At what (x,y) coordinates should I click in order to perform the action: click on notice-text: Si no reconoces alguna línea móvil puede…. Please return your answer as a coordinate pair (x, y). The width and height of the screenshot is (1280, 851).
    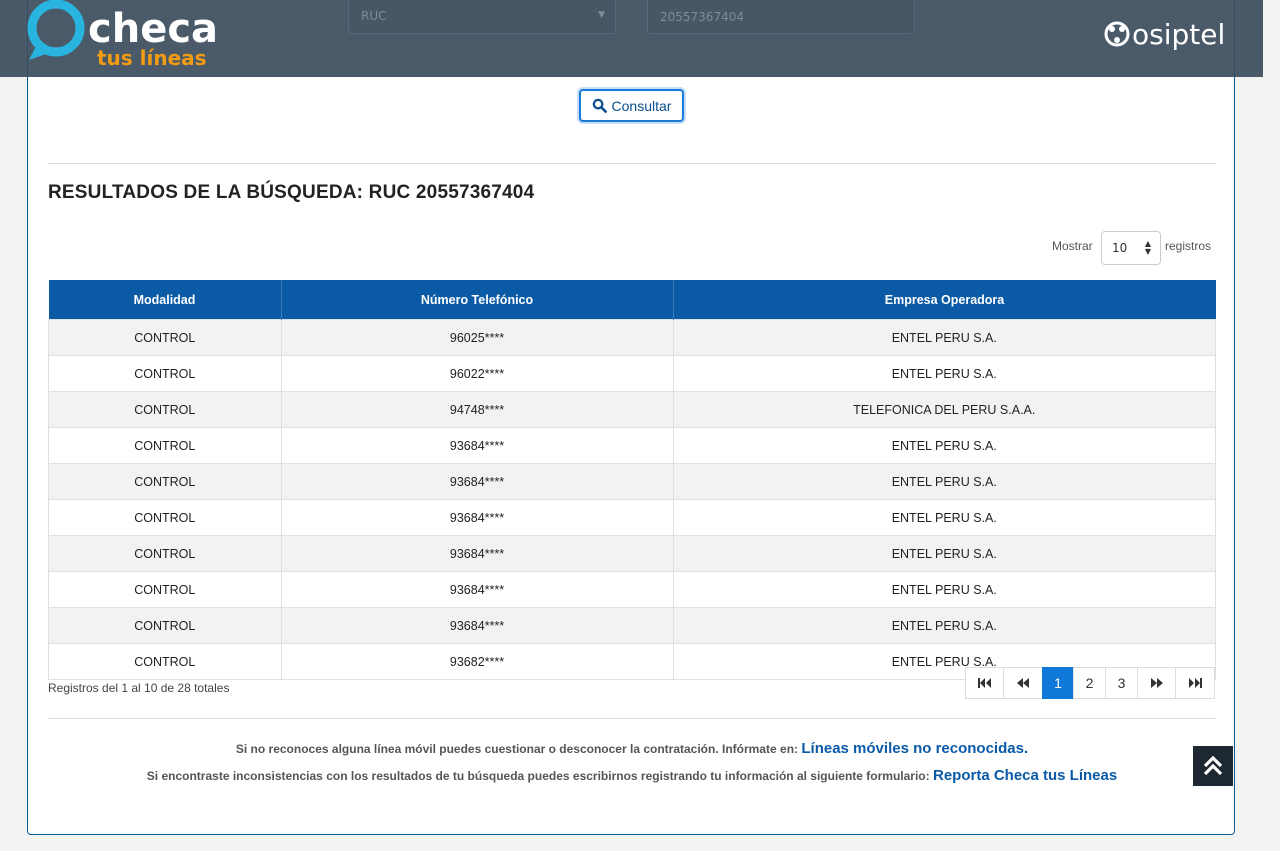
    Looking at the image, I should click on (517, 749).